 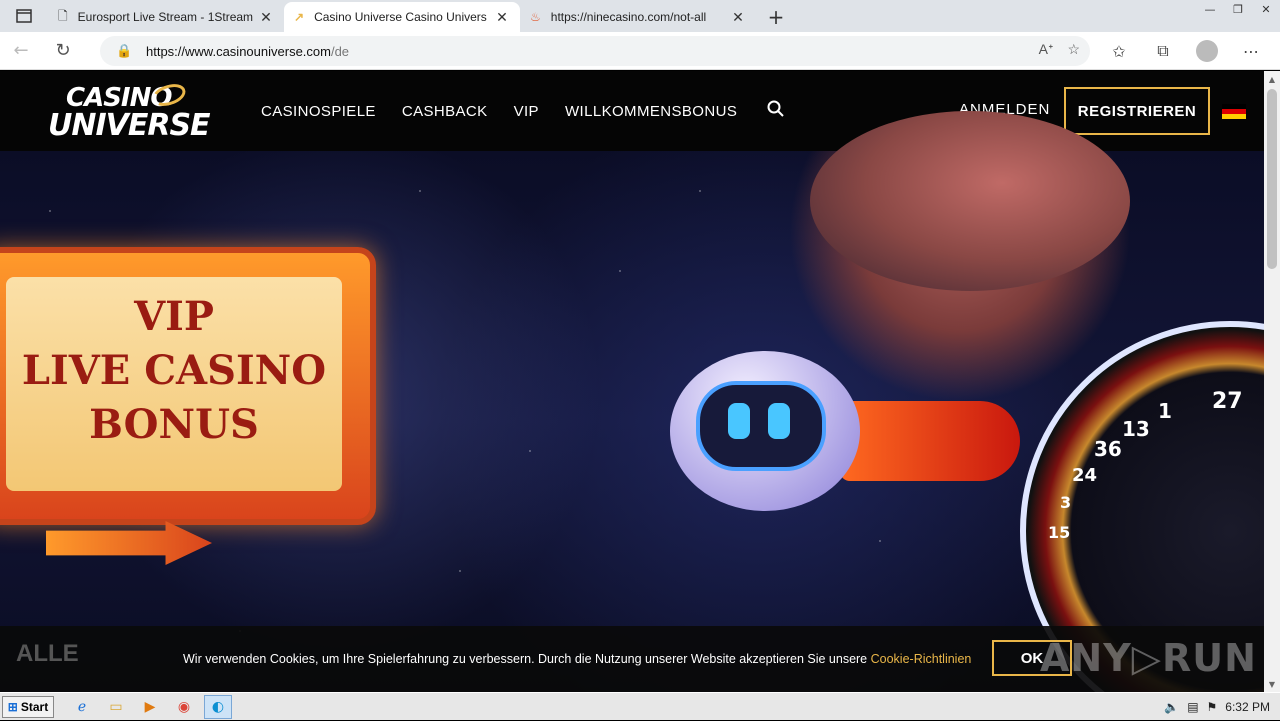 What do you see at coordinates (24, 16) in the screenshot?
I see `tab-actions-icon` at bounding box center [24, 16].